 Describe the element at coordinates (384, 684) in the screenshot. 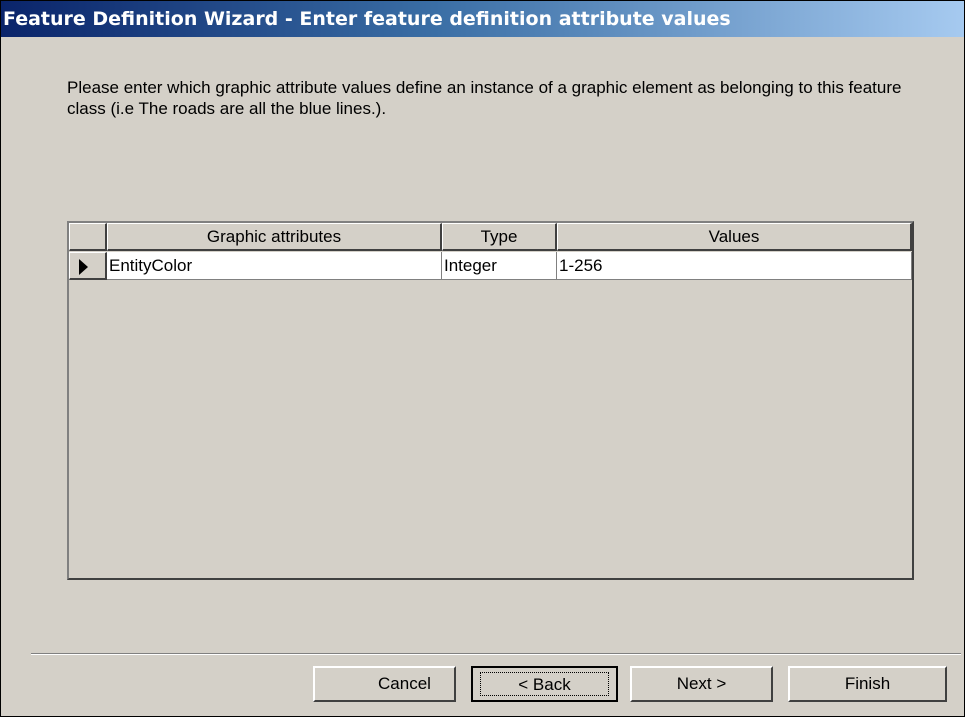

I see `cancel-button: Cancel` at that location.